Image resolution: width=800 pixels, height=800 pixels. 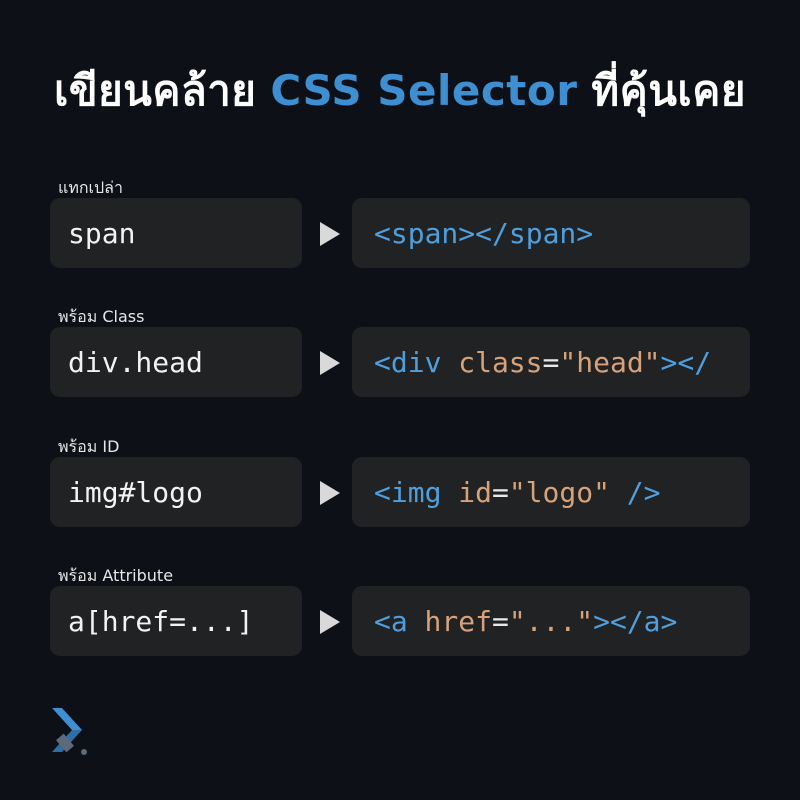 I want to click on html-attribute-value: "logo", so click(x=559, y=492).